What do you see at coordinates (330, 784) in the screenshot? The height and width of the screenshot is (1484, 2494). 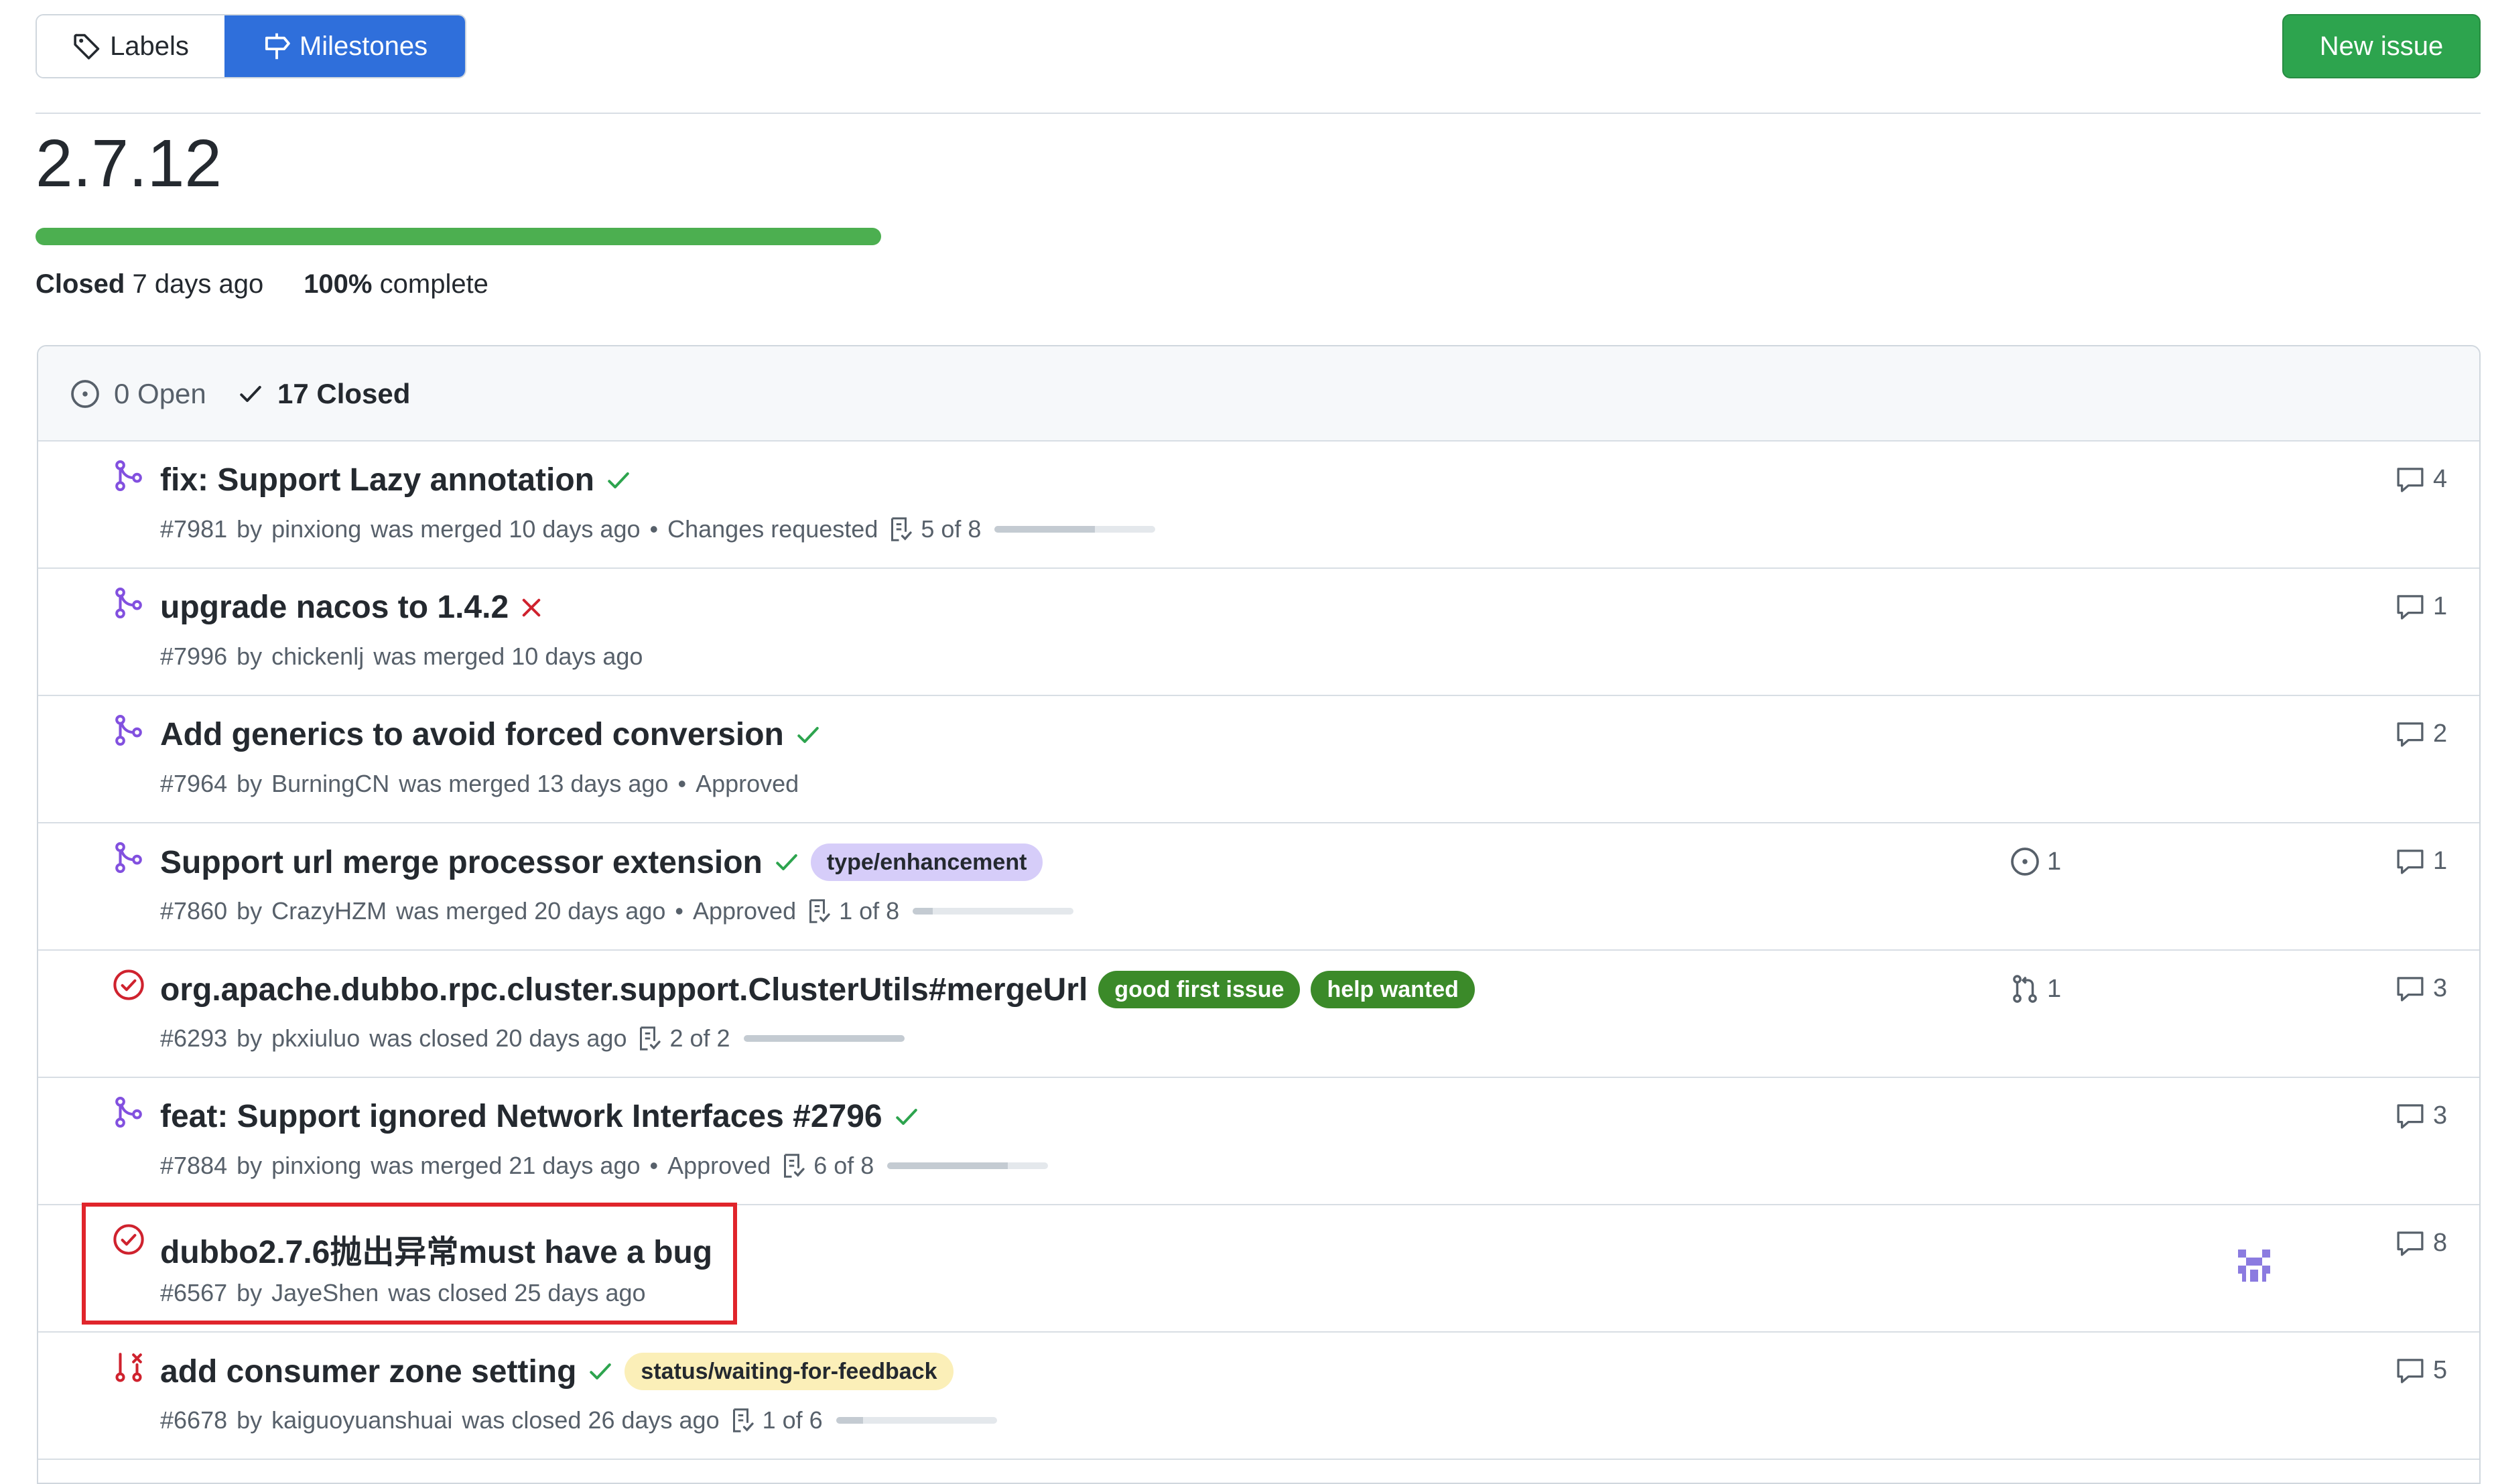 I see `issue-author: BurningCN` at bounding box center [330, 784].